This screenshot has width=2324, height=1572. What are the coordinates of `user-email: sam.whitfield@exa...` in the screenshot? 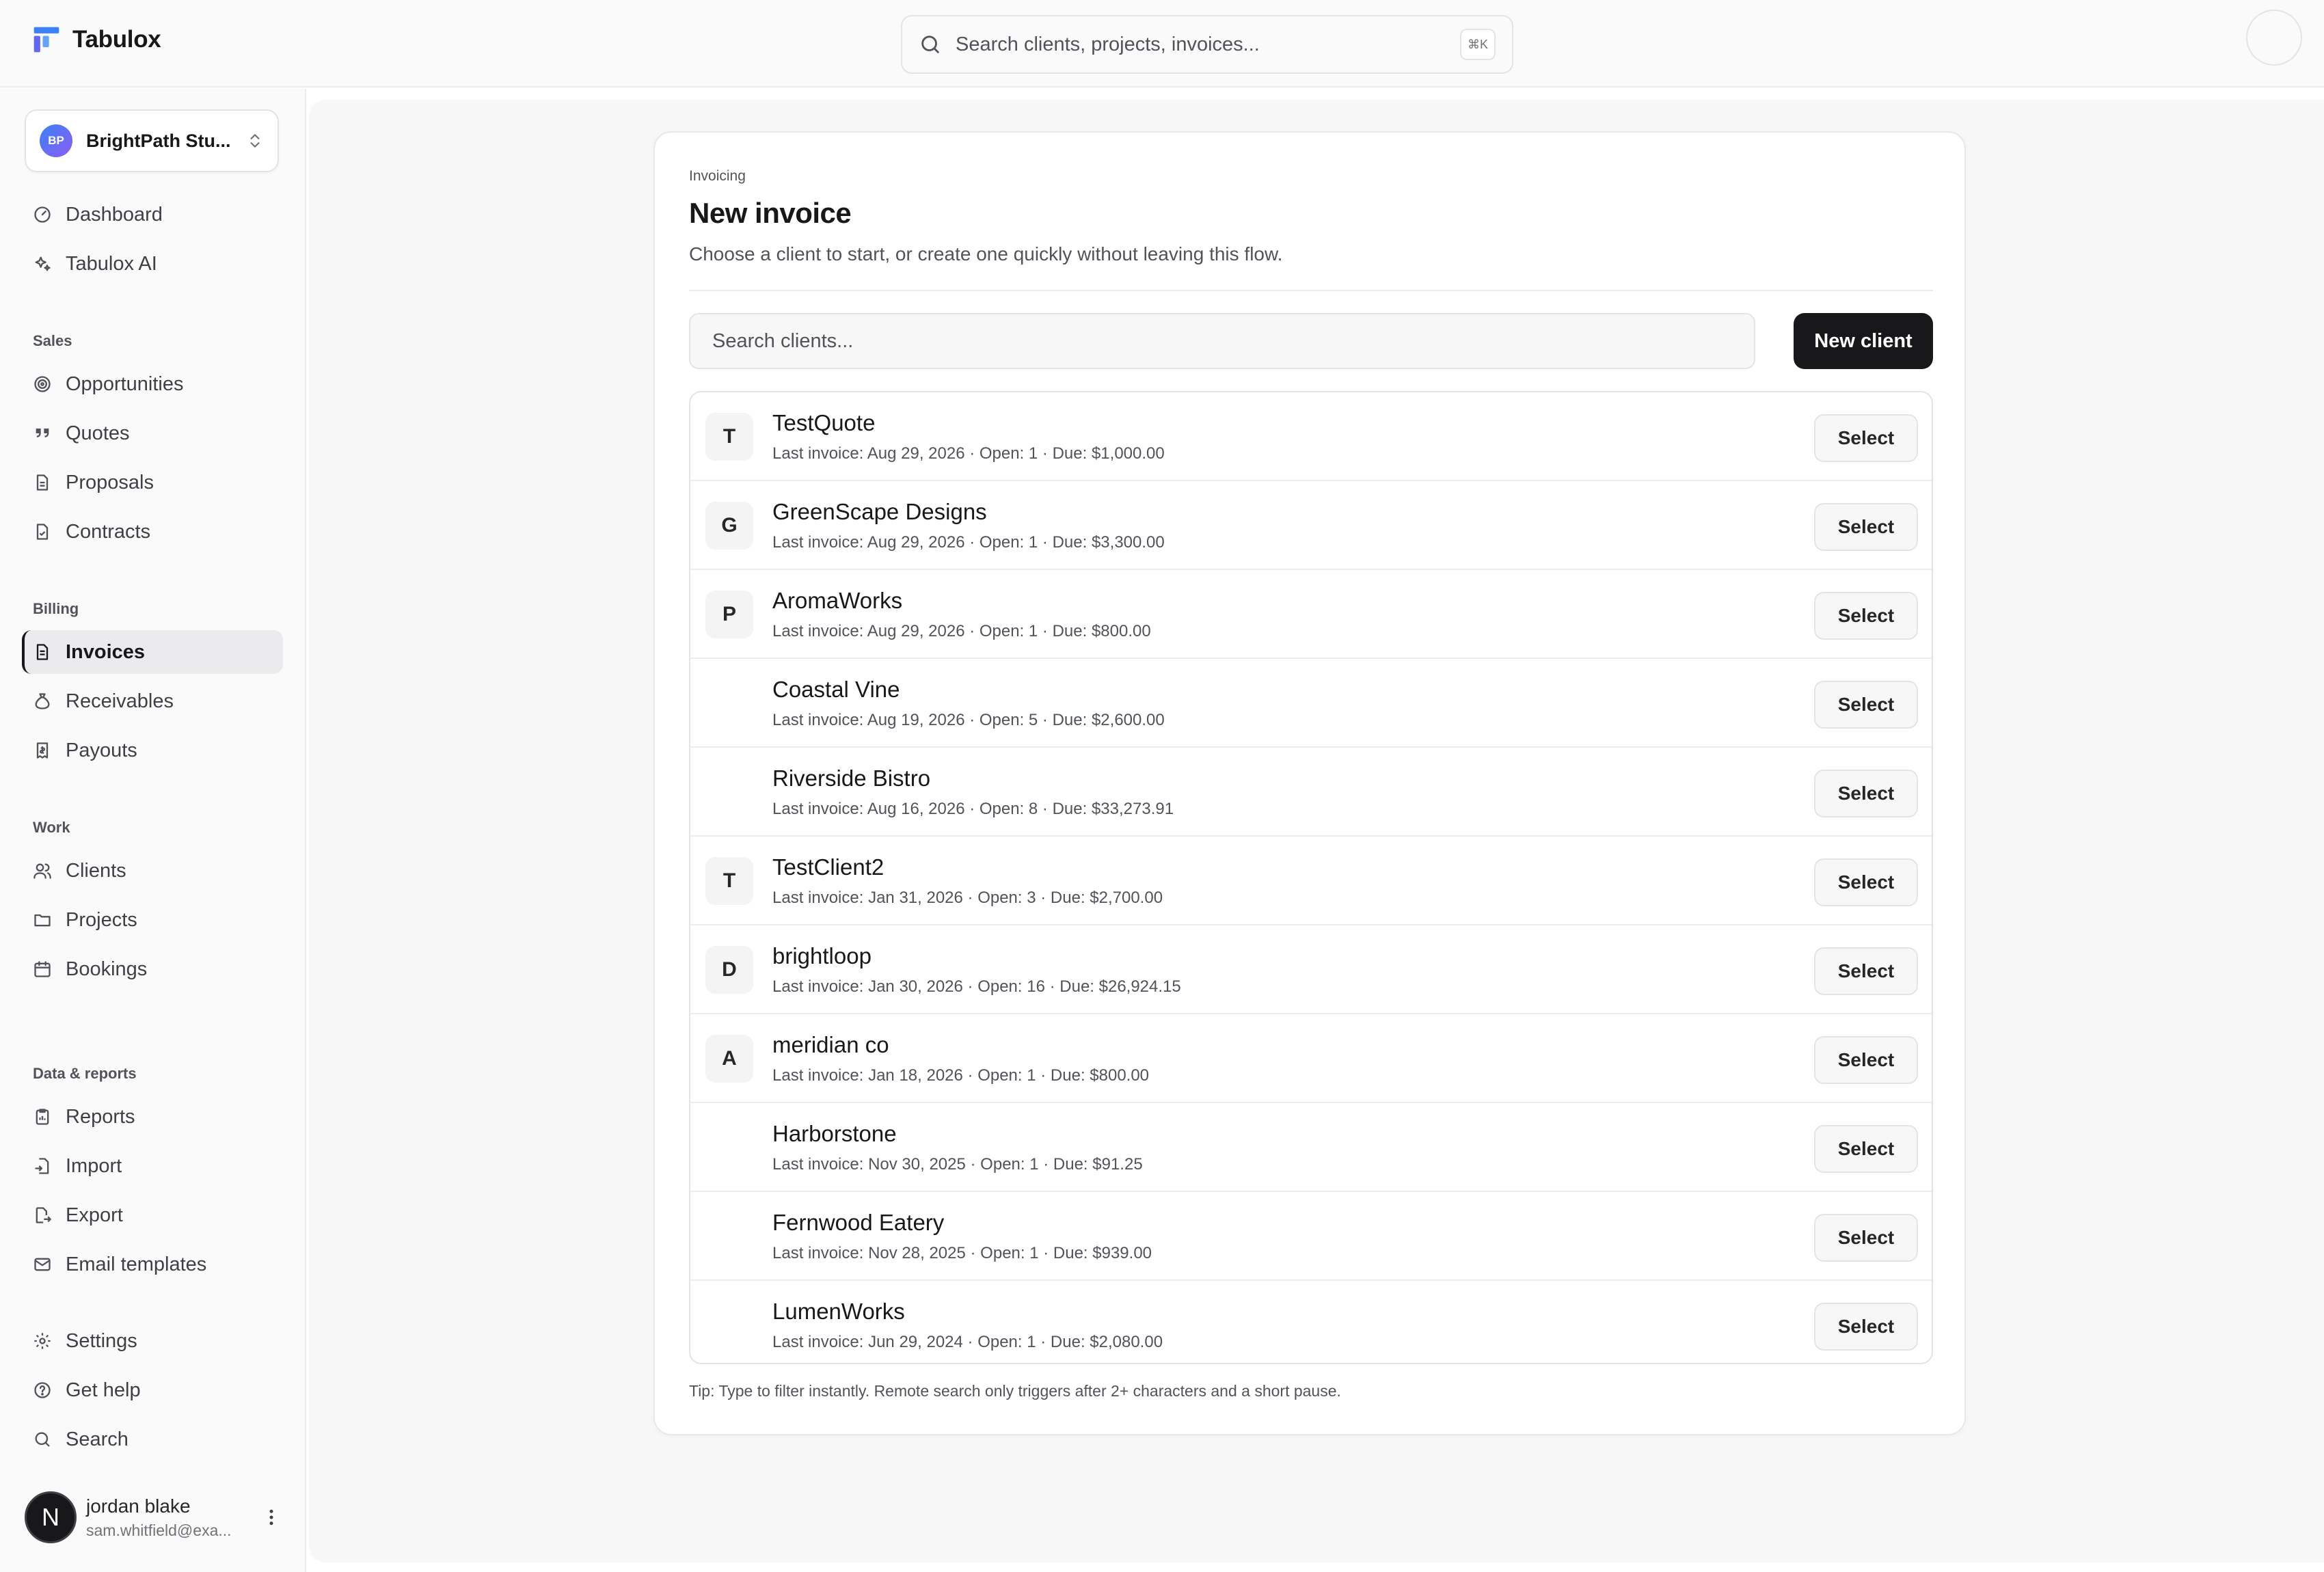 It's located at (159, 1530).